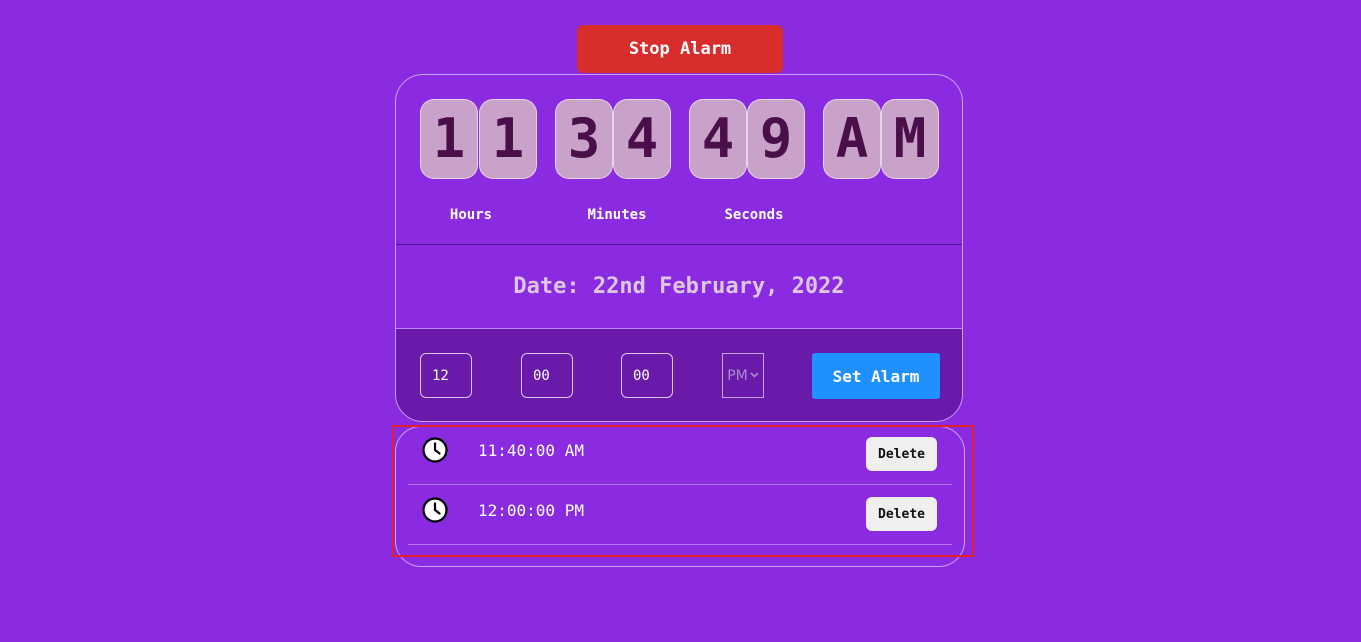  Describe the element at coordinates (876, 376) in the screenshot. I see `set-alarm-button: Set Alarm` at that location.